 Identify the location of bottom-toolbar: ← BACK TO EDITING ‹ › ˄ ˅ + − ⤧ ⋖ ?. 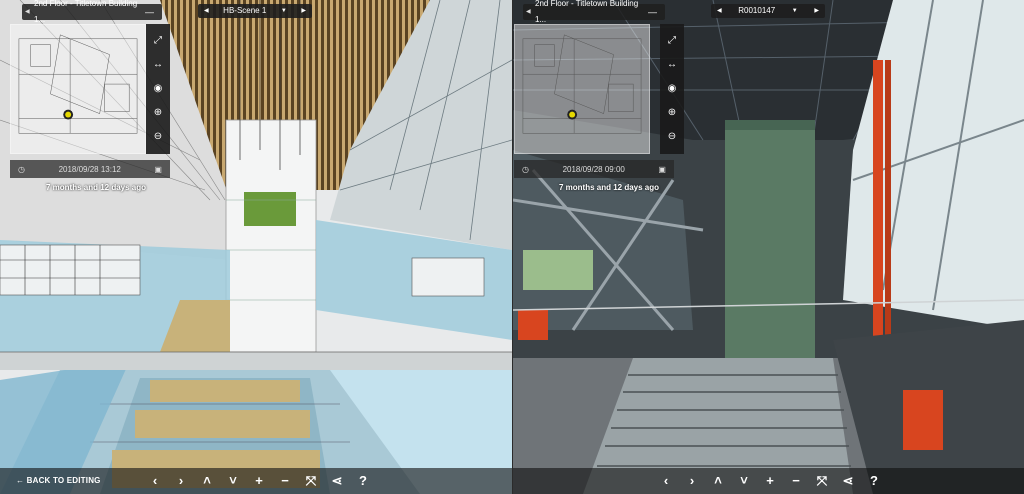
(256, 481).